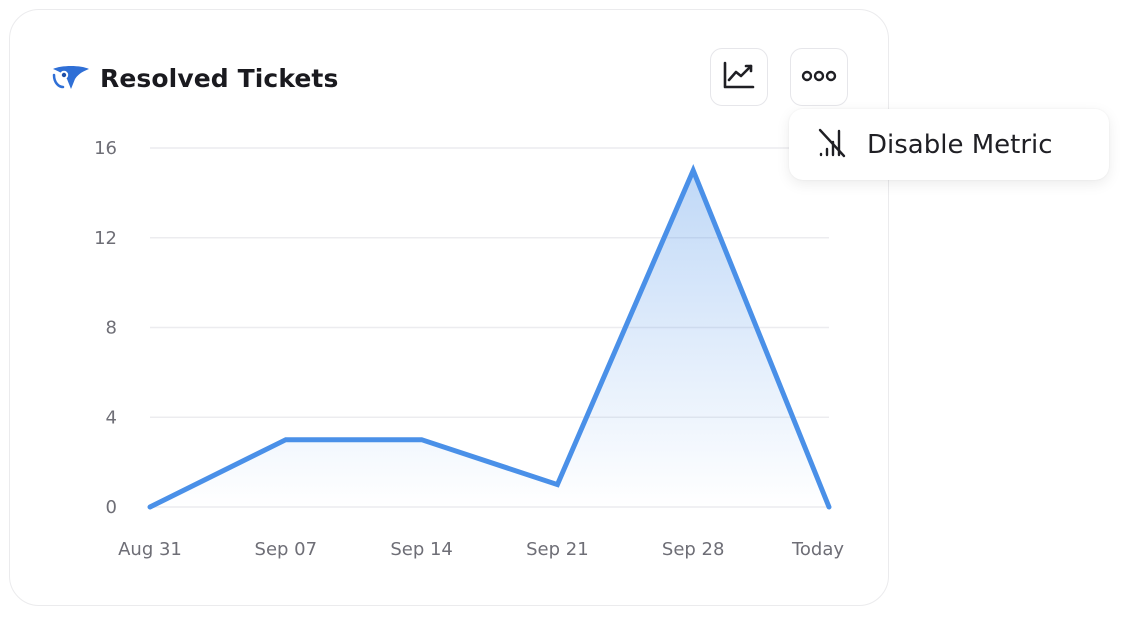 The image size is (1128, 618). I want to click on disable-metric-menu-item: Disable Metric, so click(960, 145).